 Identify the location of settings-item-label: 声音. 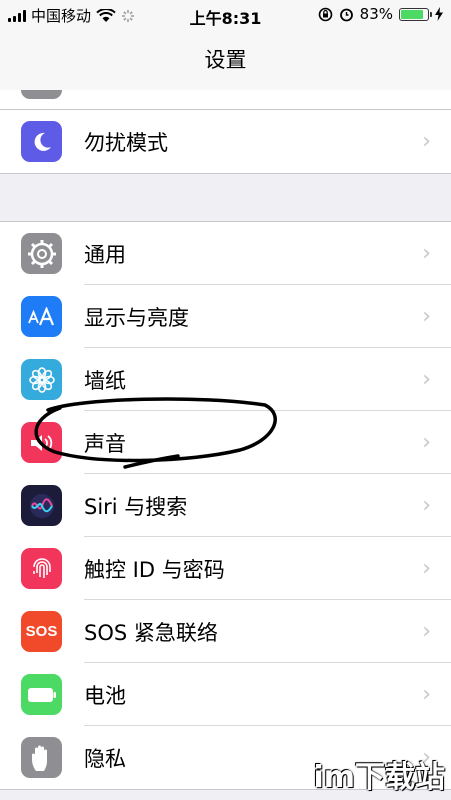
(105, 443).